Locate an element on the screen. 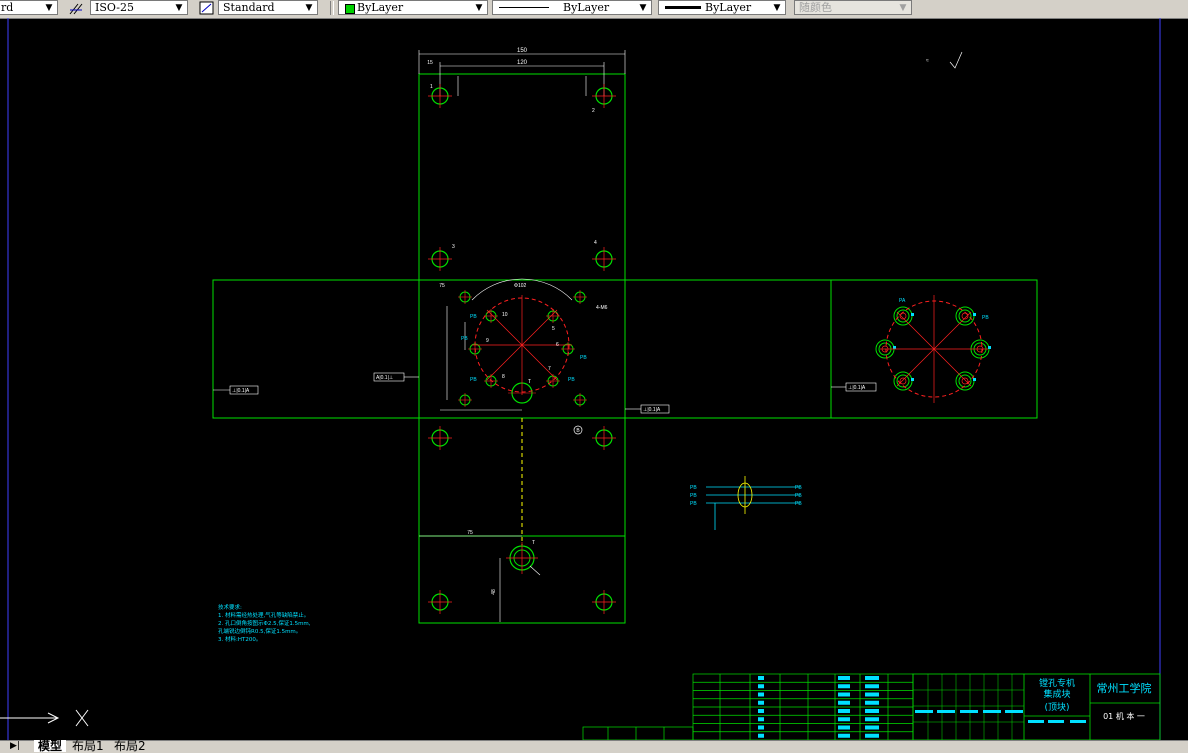 The image size is (1188, 753). text-style-value: rd is located at coordinates (7, 7).